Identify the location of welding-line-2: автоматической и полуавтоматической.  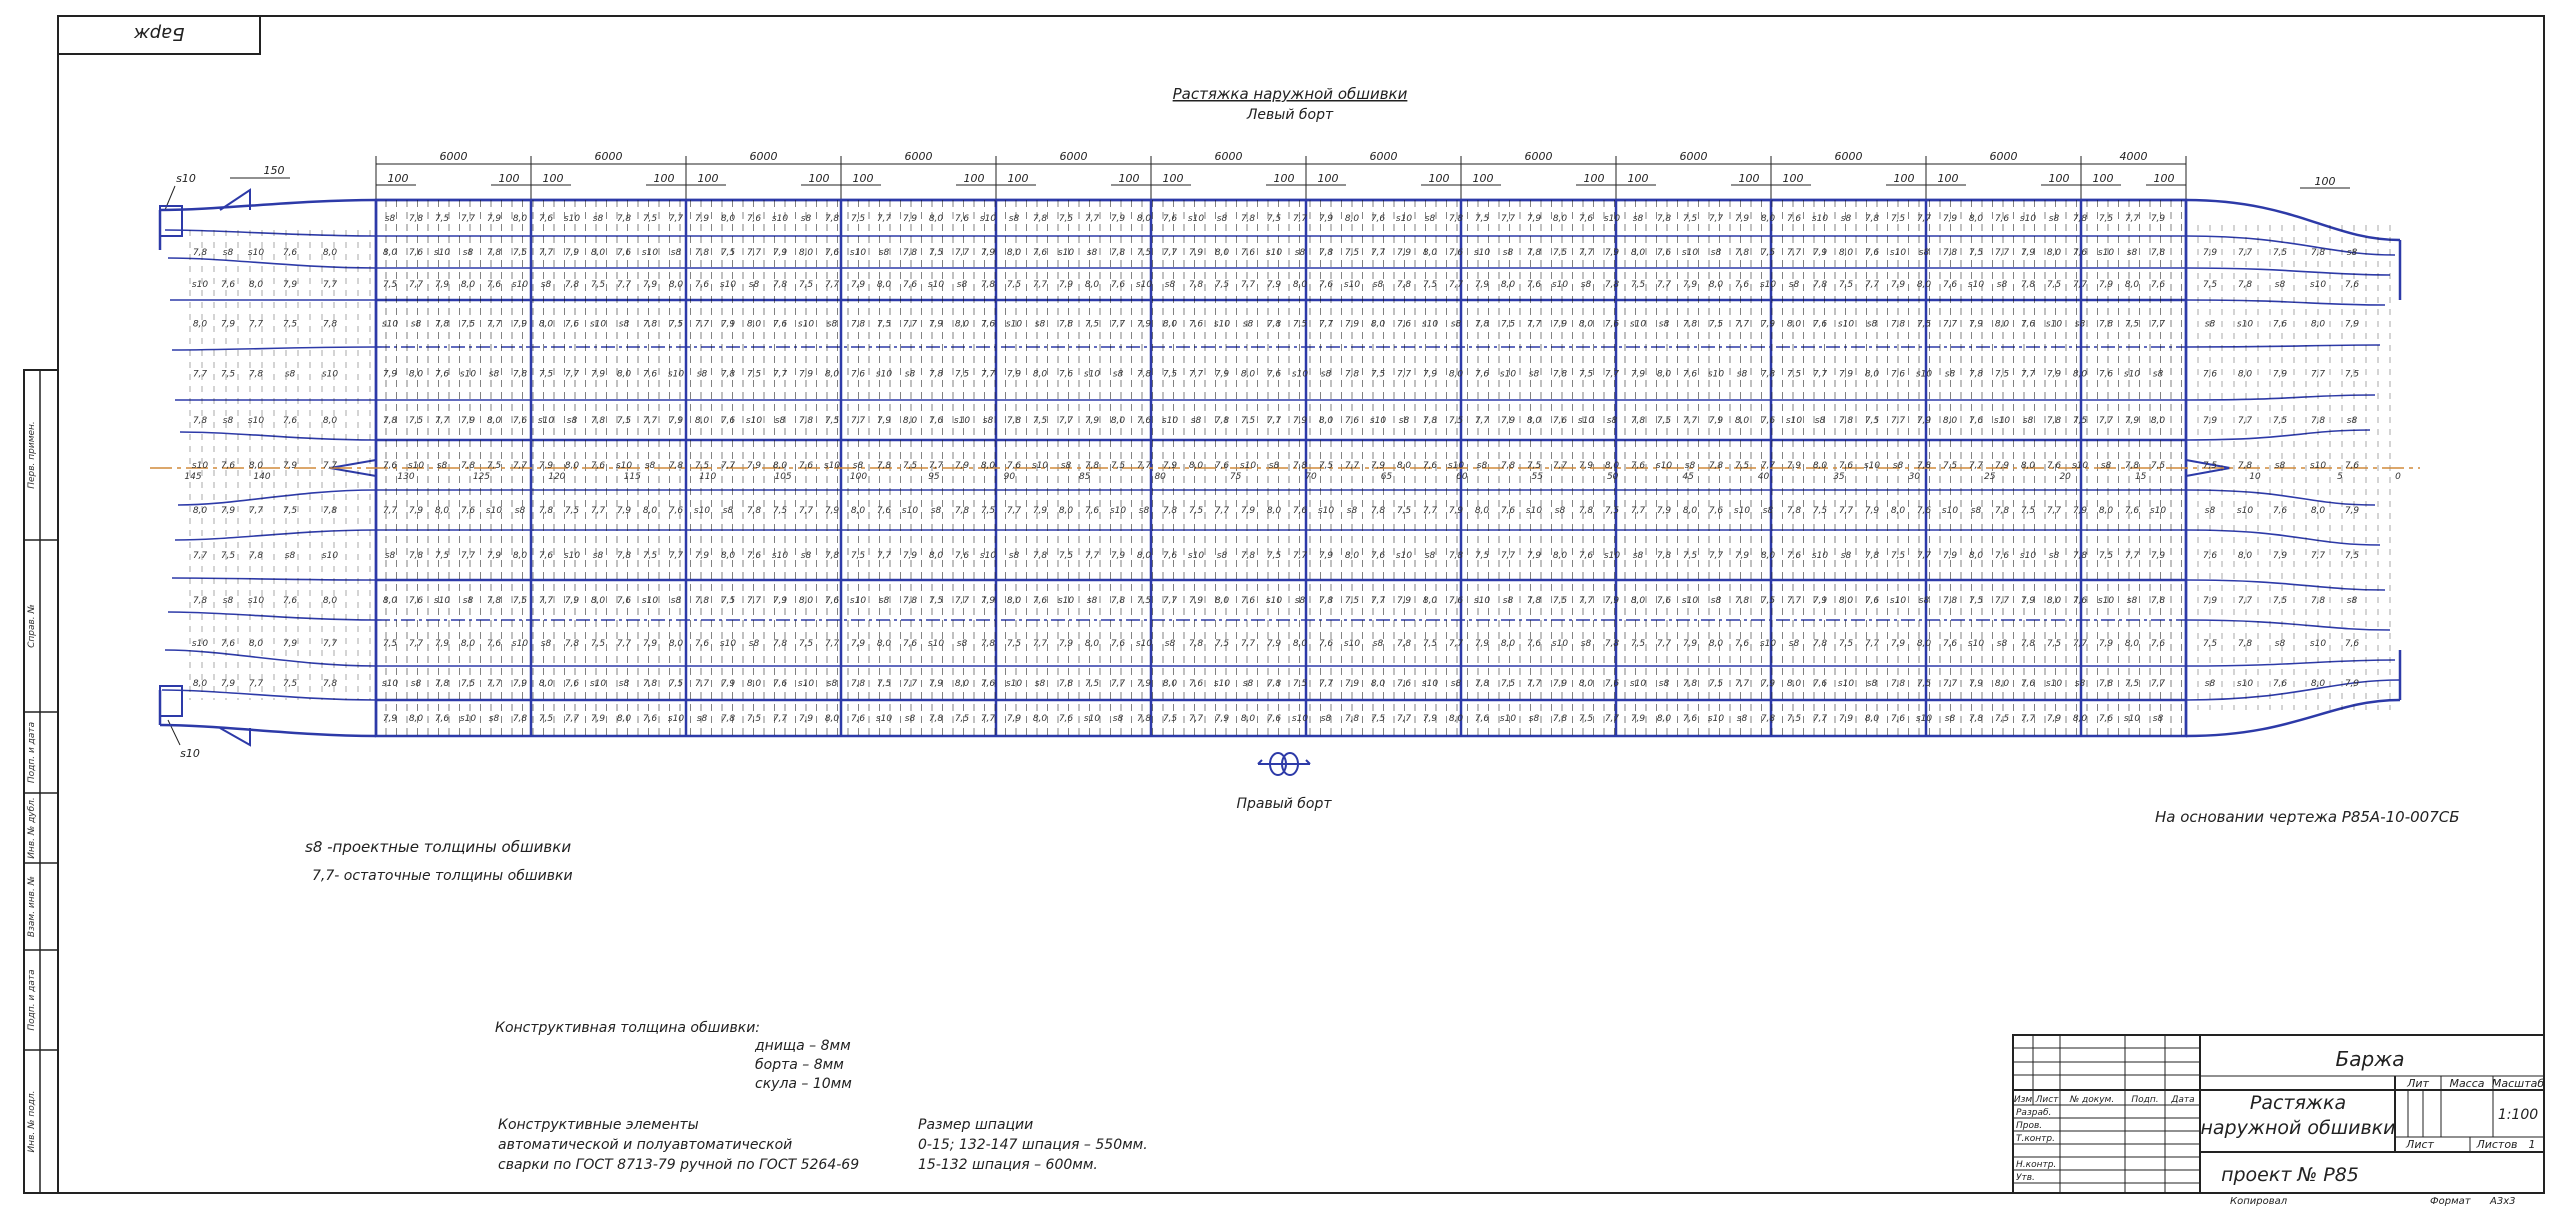
(645, 1145).